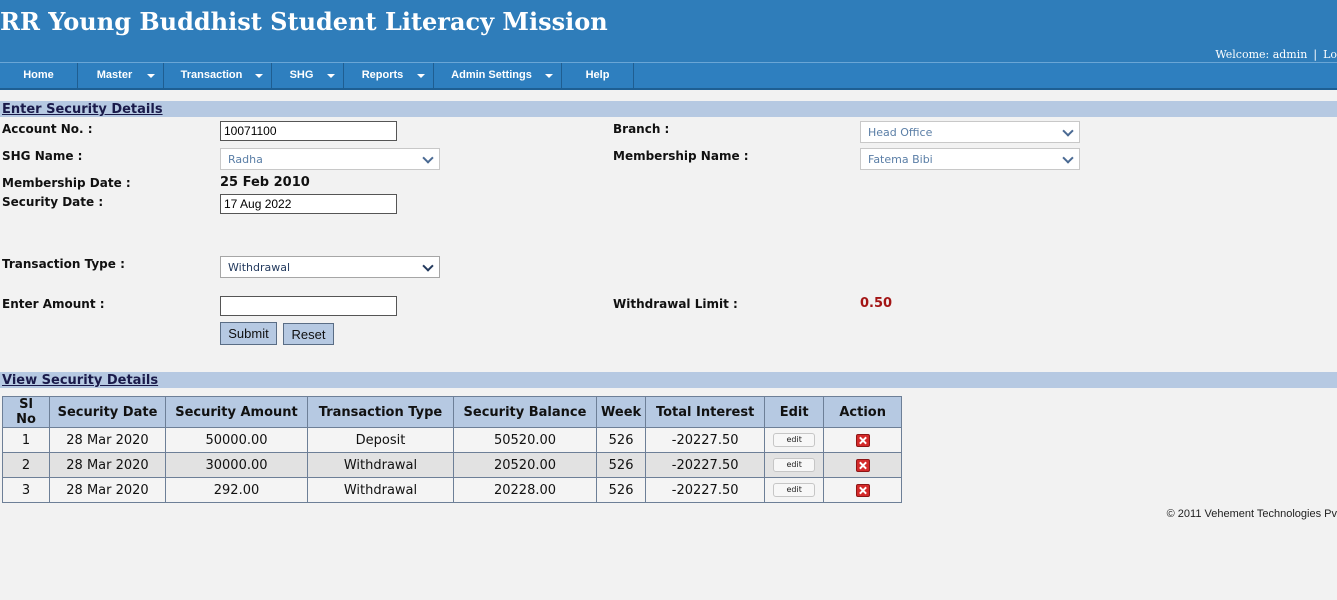 The image size is (1337, 600). I want to click on security-date-label: Security Date :, so click(53, 202).